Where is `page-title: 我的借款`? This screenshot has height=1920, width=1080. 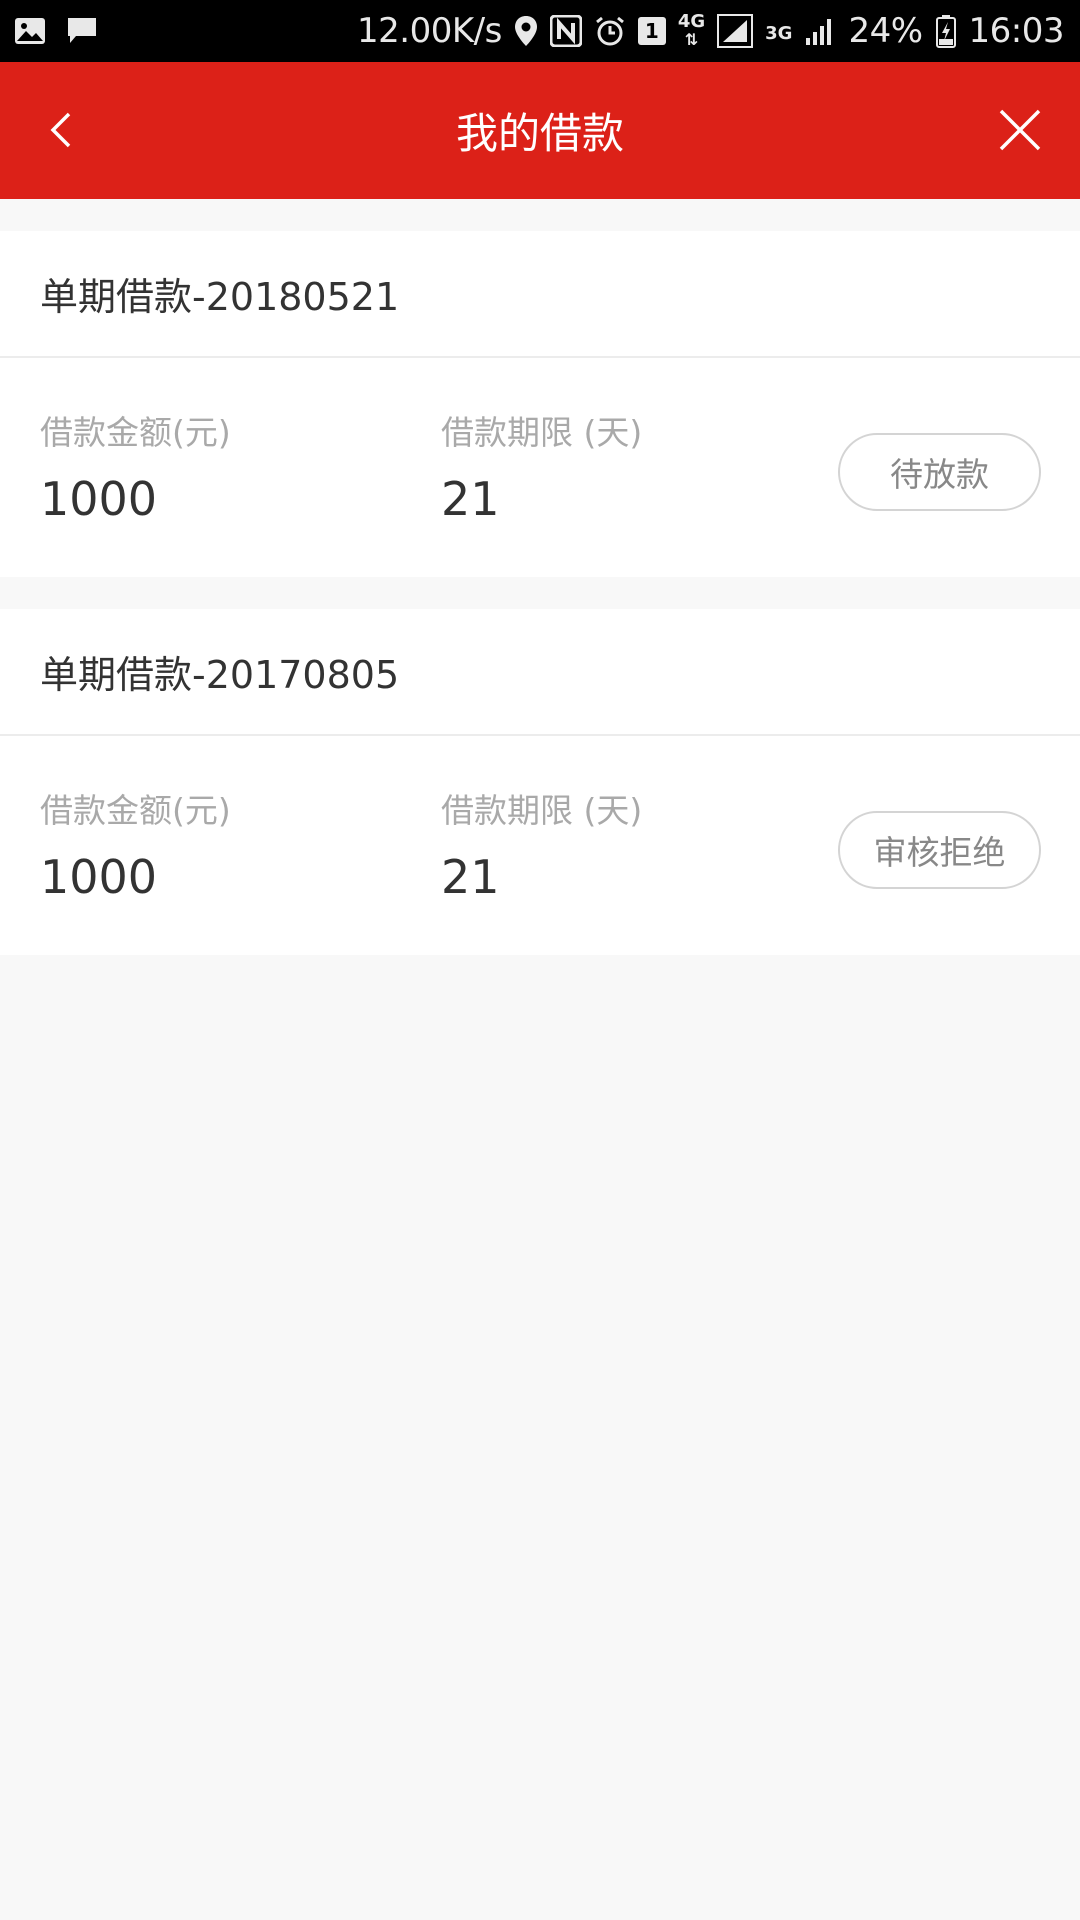 page-title: 我的借款 is located at coordinates (539, 133).